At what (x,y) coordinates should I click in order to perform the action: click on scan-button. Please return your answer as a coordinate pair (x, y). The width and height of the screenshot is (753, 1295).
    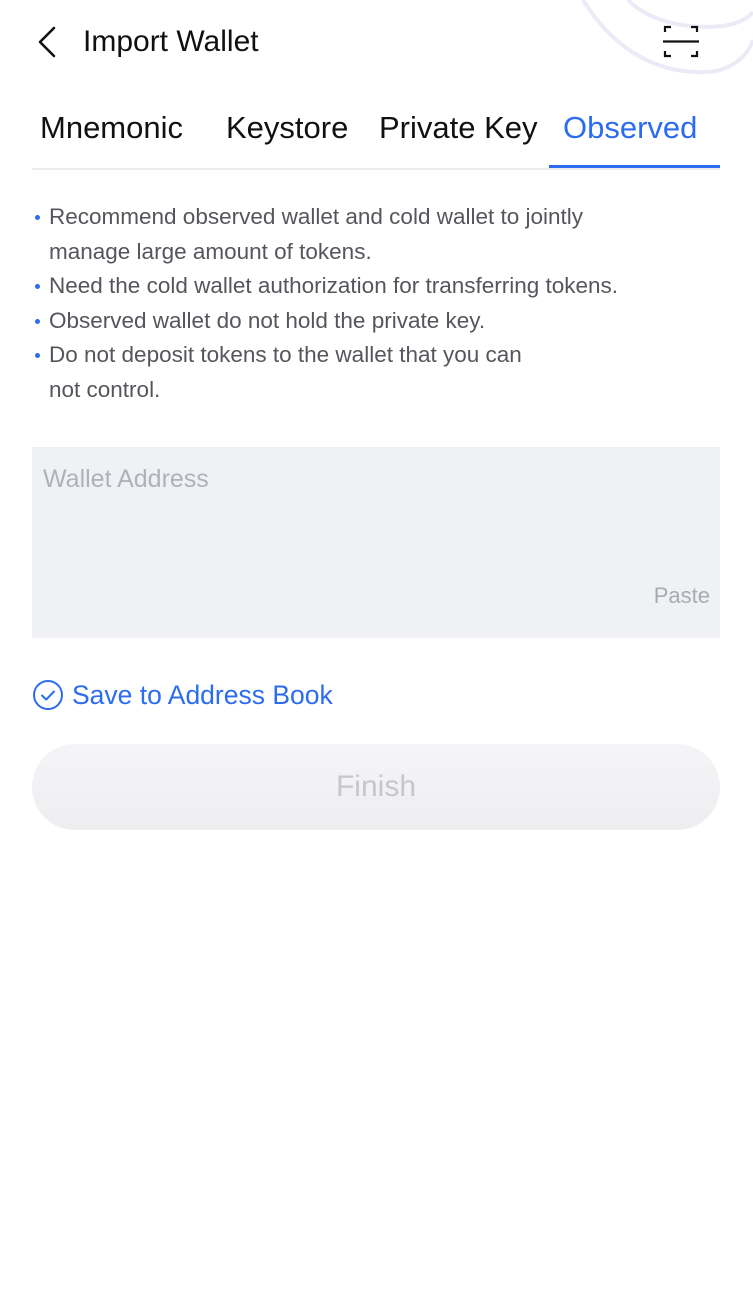
    Looking at the image, I should click on (681, 42).